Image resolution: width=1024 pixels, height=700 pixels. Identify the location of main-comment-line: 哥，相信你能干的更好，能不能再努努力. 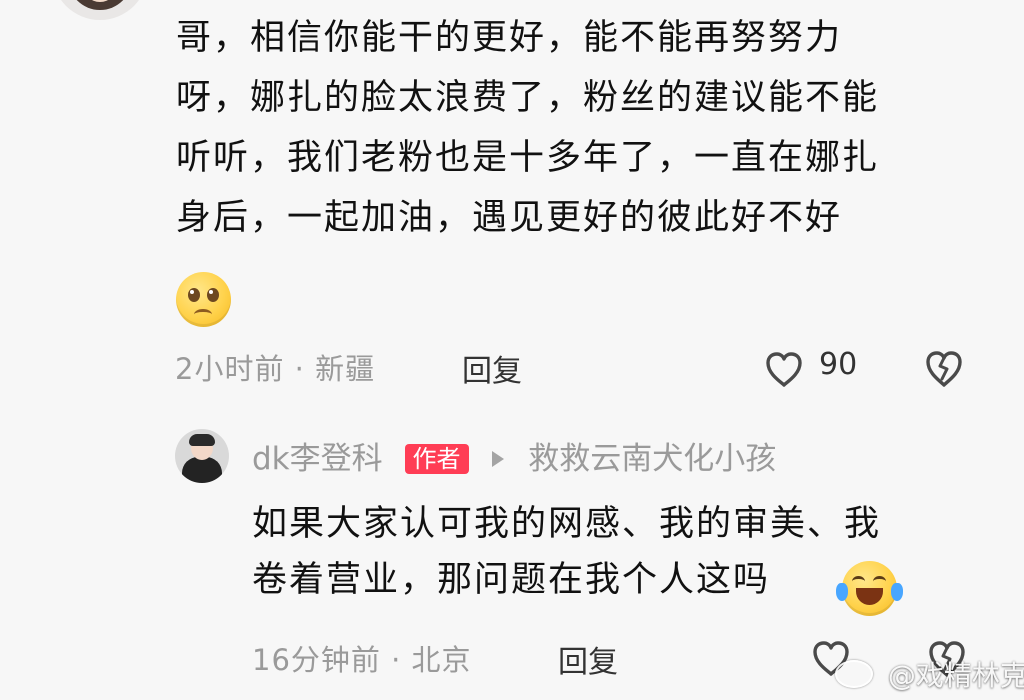
(509, 38).